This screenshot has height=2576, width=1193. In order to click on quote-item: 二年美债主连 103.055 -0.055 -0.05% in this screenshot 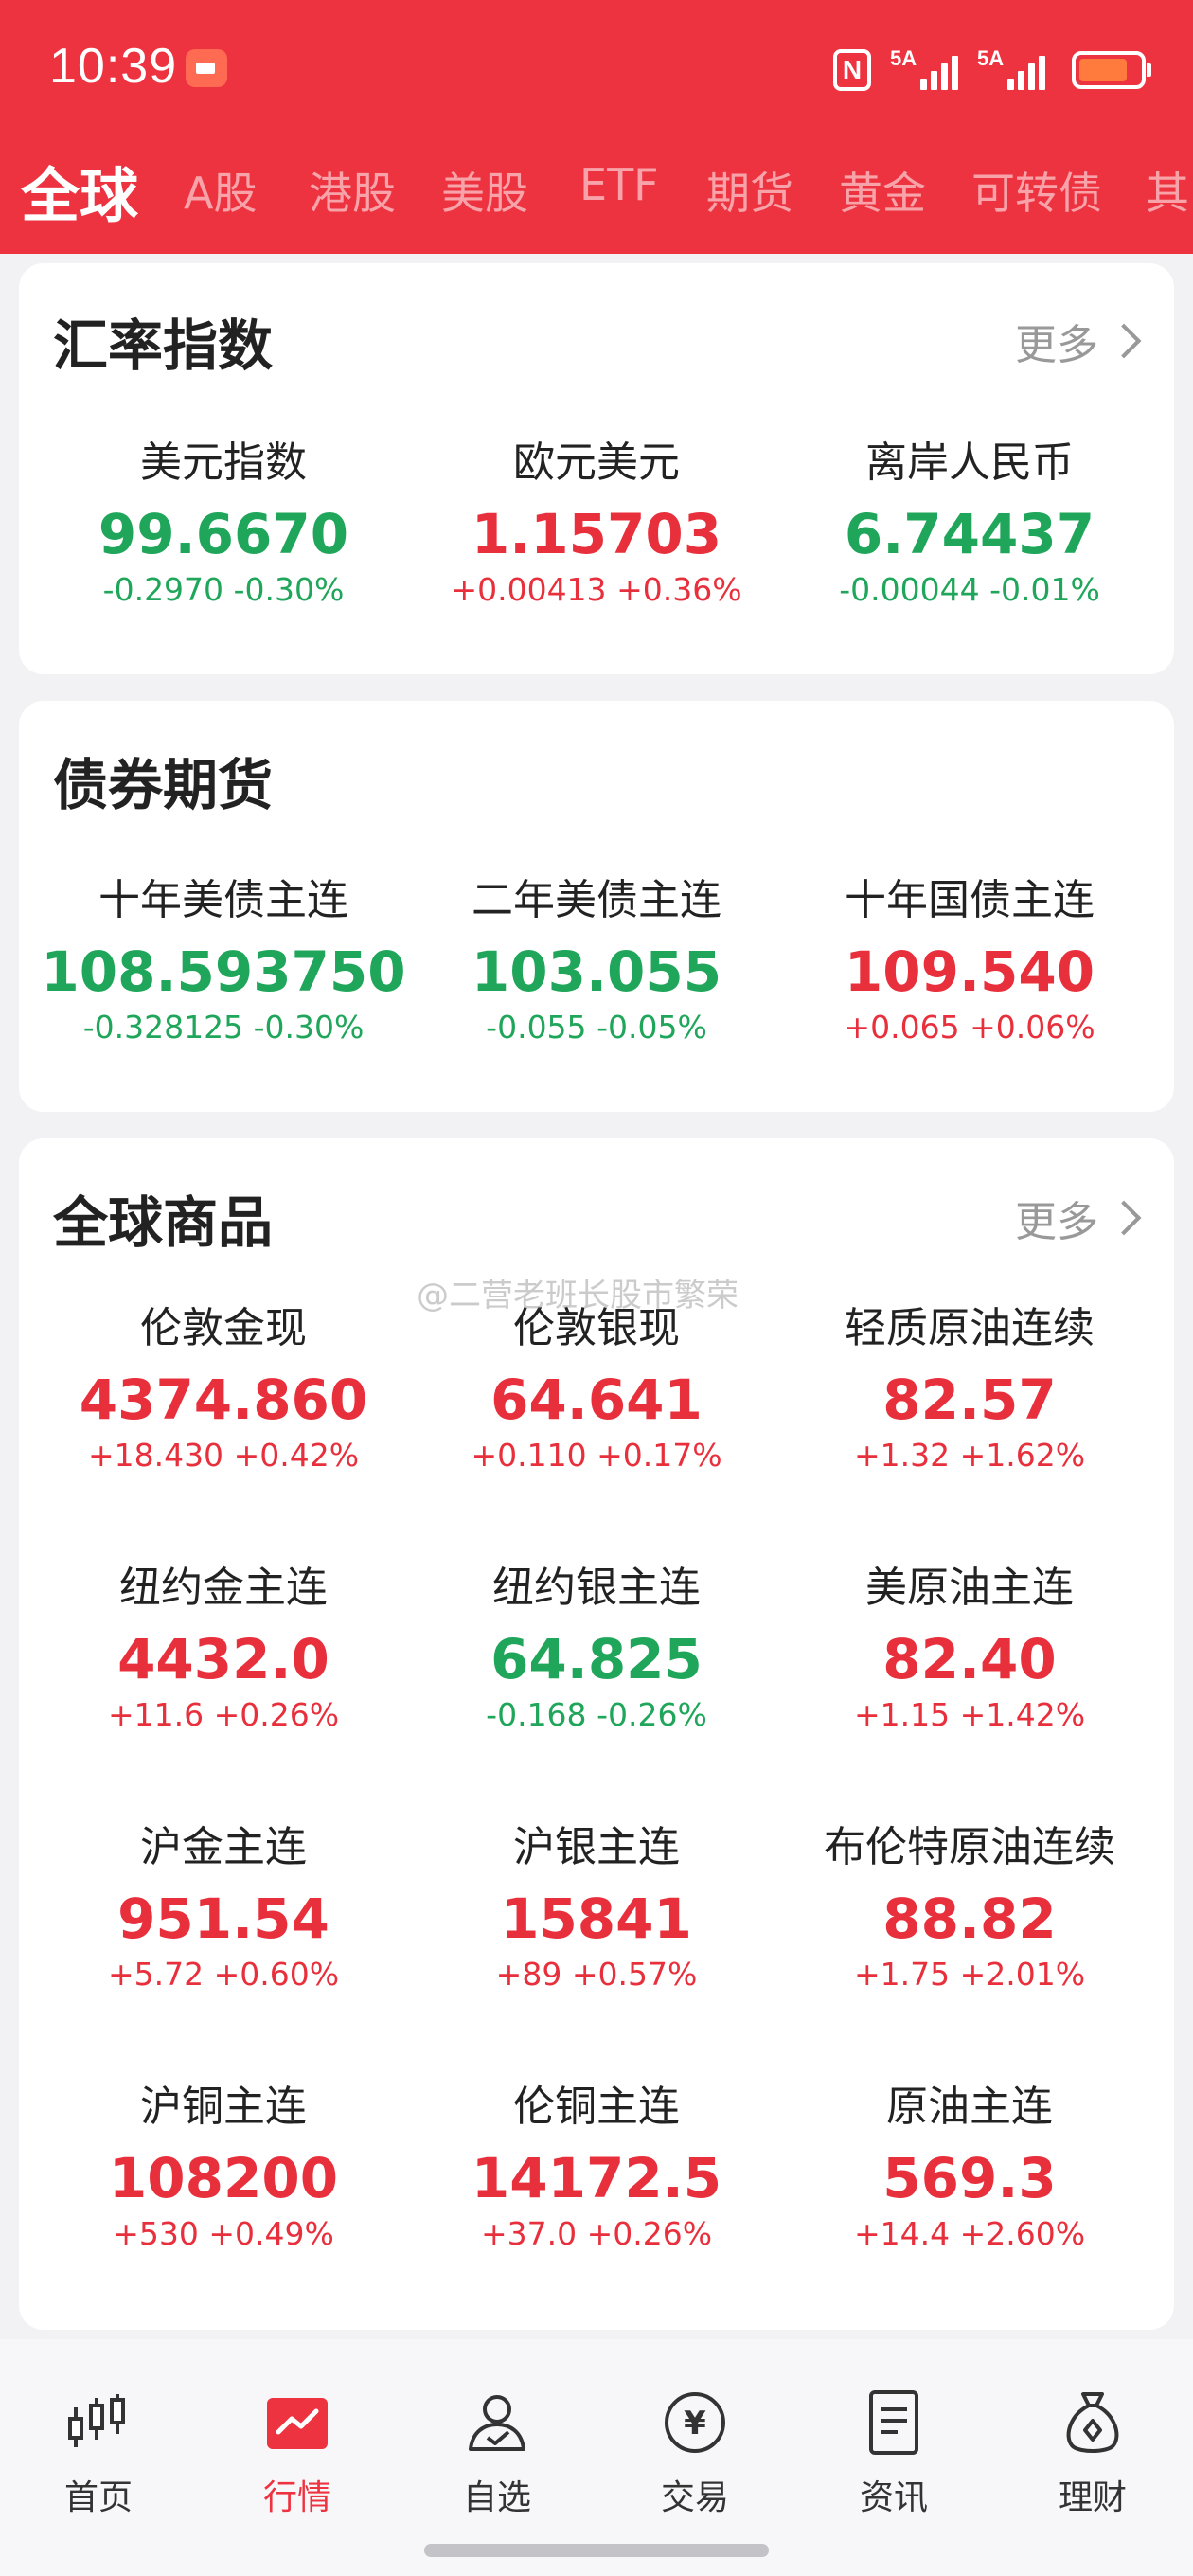, I will do `click(596, 961)`.